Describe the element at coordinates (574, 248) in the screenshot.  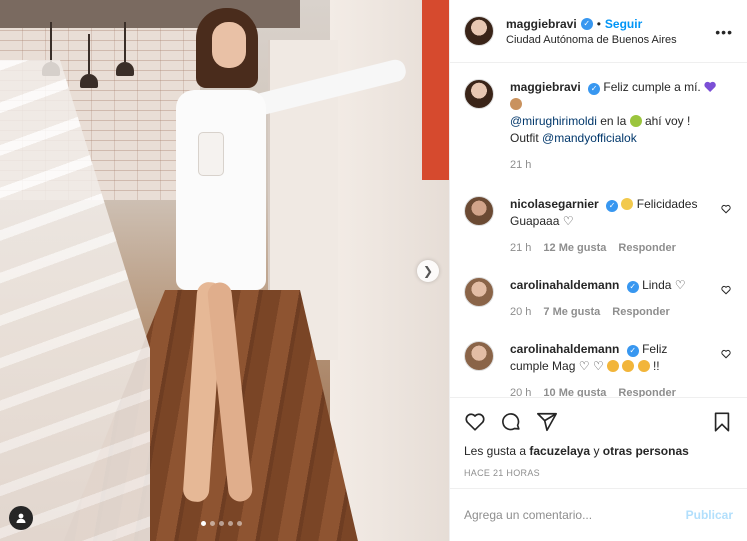
I see `comment-likes: 12 Me gusta` at that location.